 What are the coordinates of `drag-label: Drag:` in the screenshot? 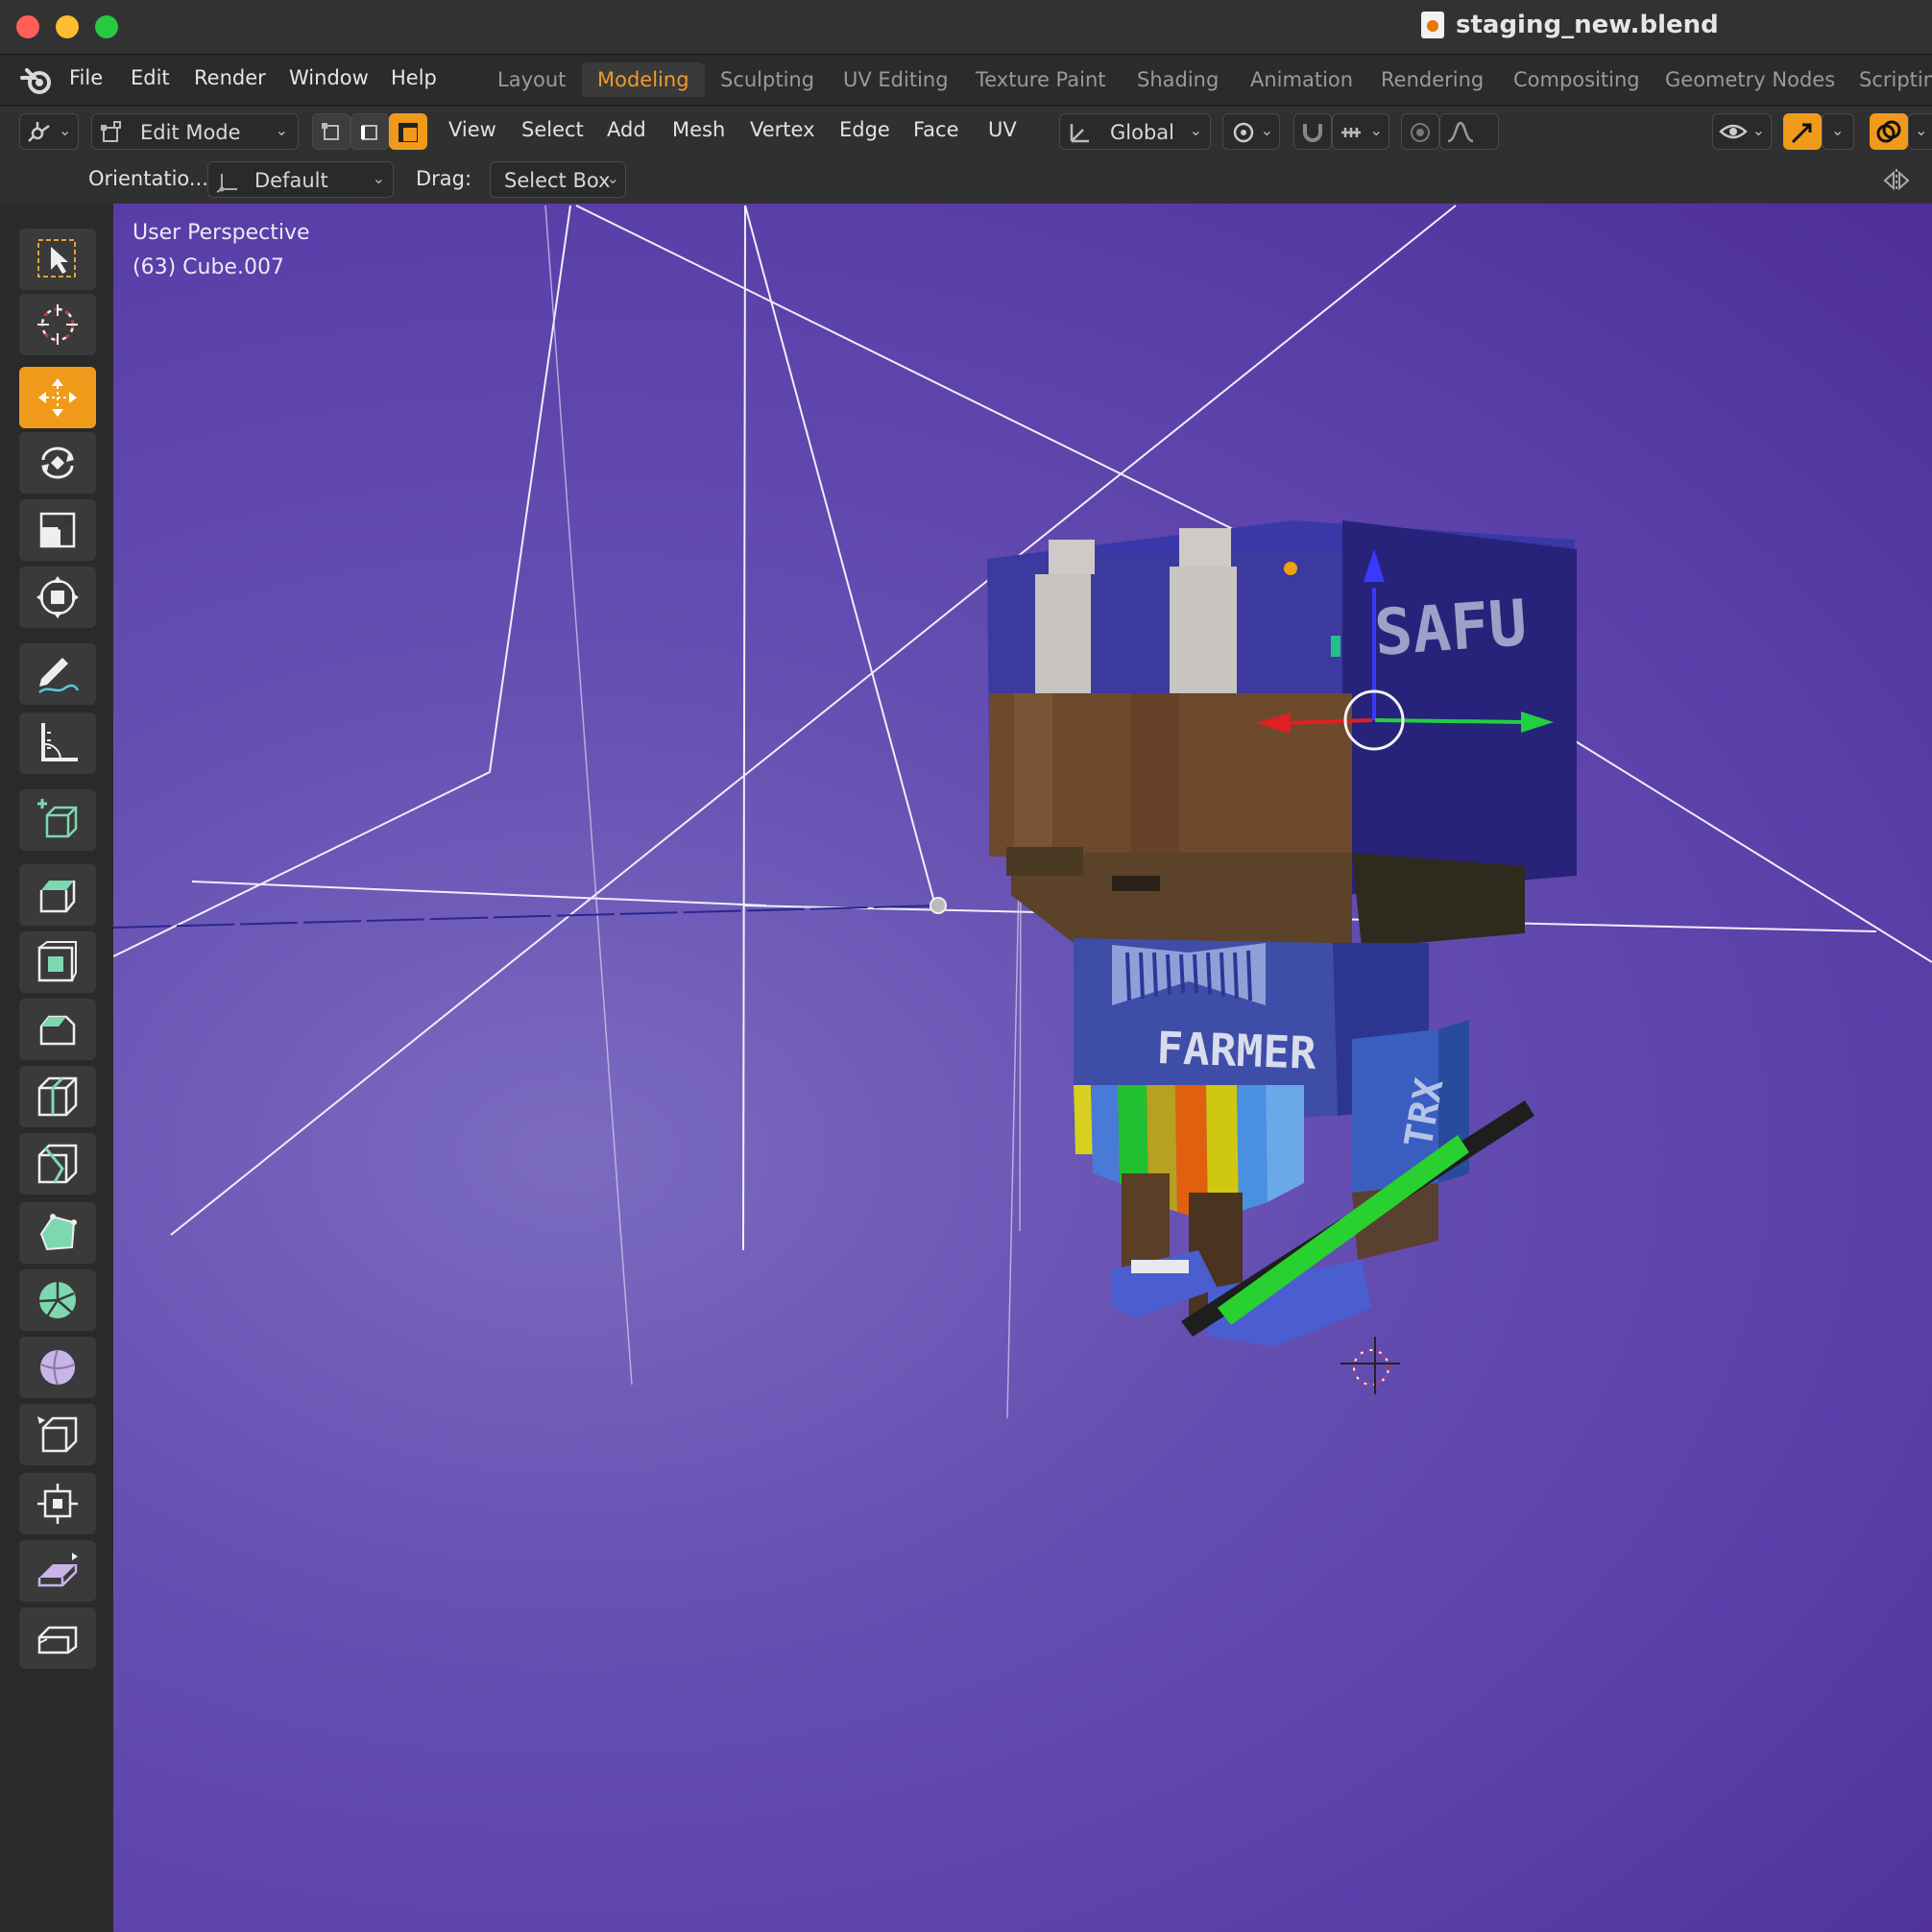 It's located at (444, 178).